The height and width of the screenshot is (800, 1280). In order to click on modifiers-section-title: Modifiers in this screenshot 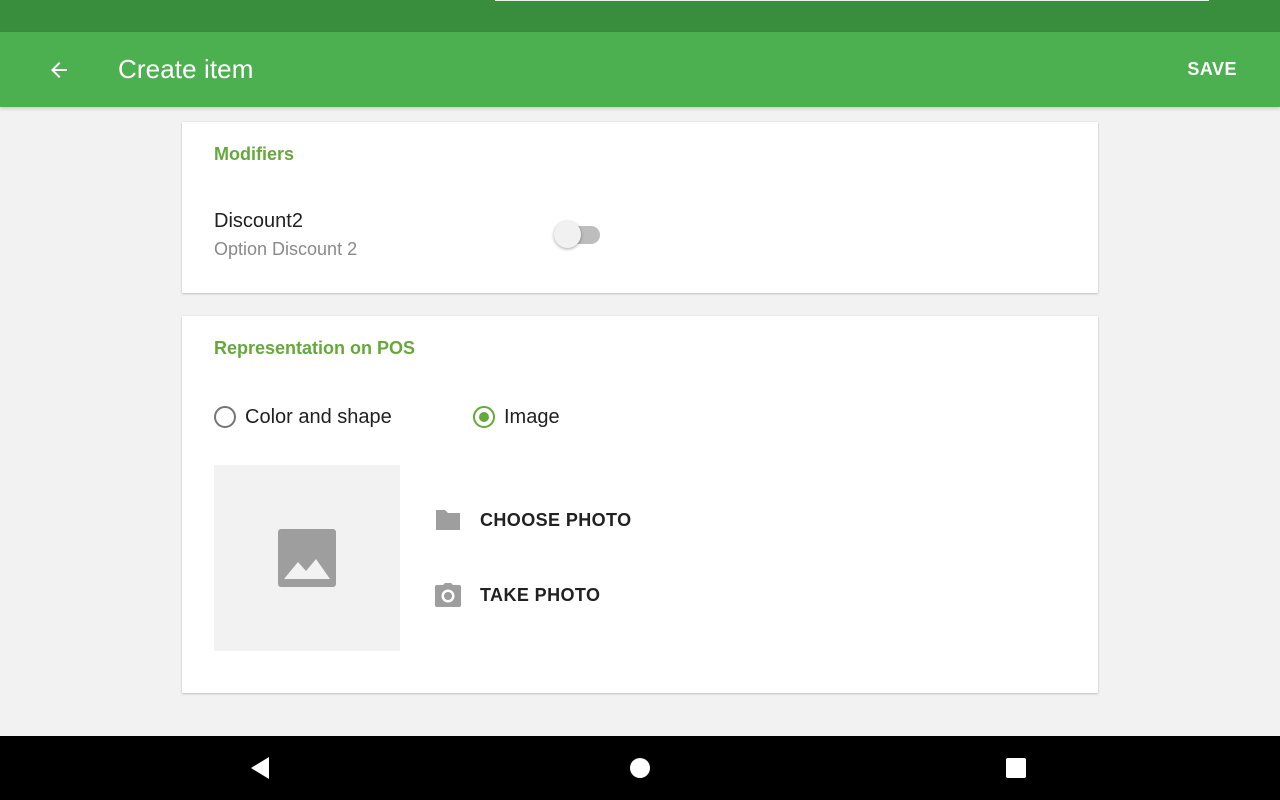, I will do `click(254, 154)`.